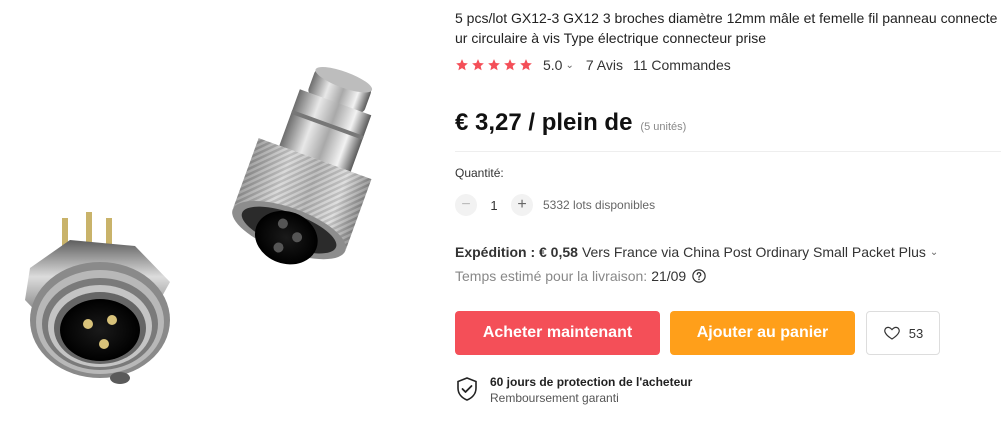 This screenshot has width=1001, height=422. What do you see at coordinates (522, 205) in the screenshot?
I see `quantity-increase-button: +` at bounding box center [522, 205].